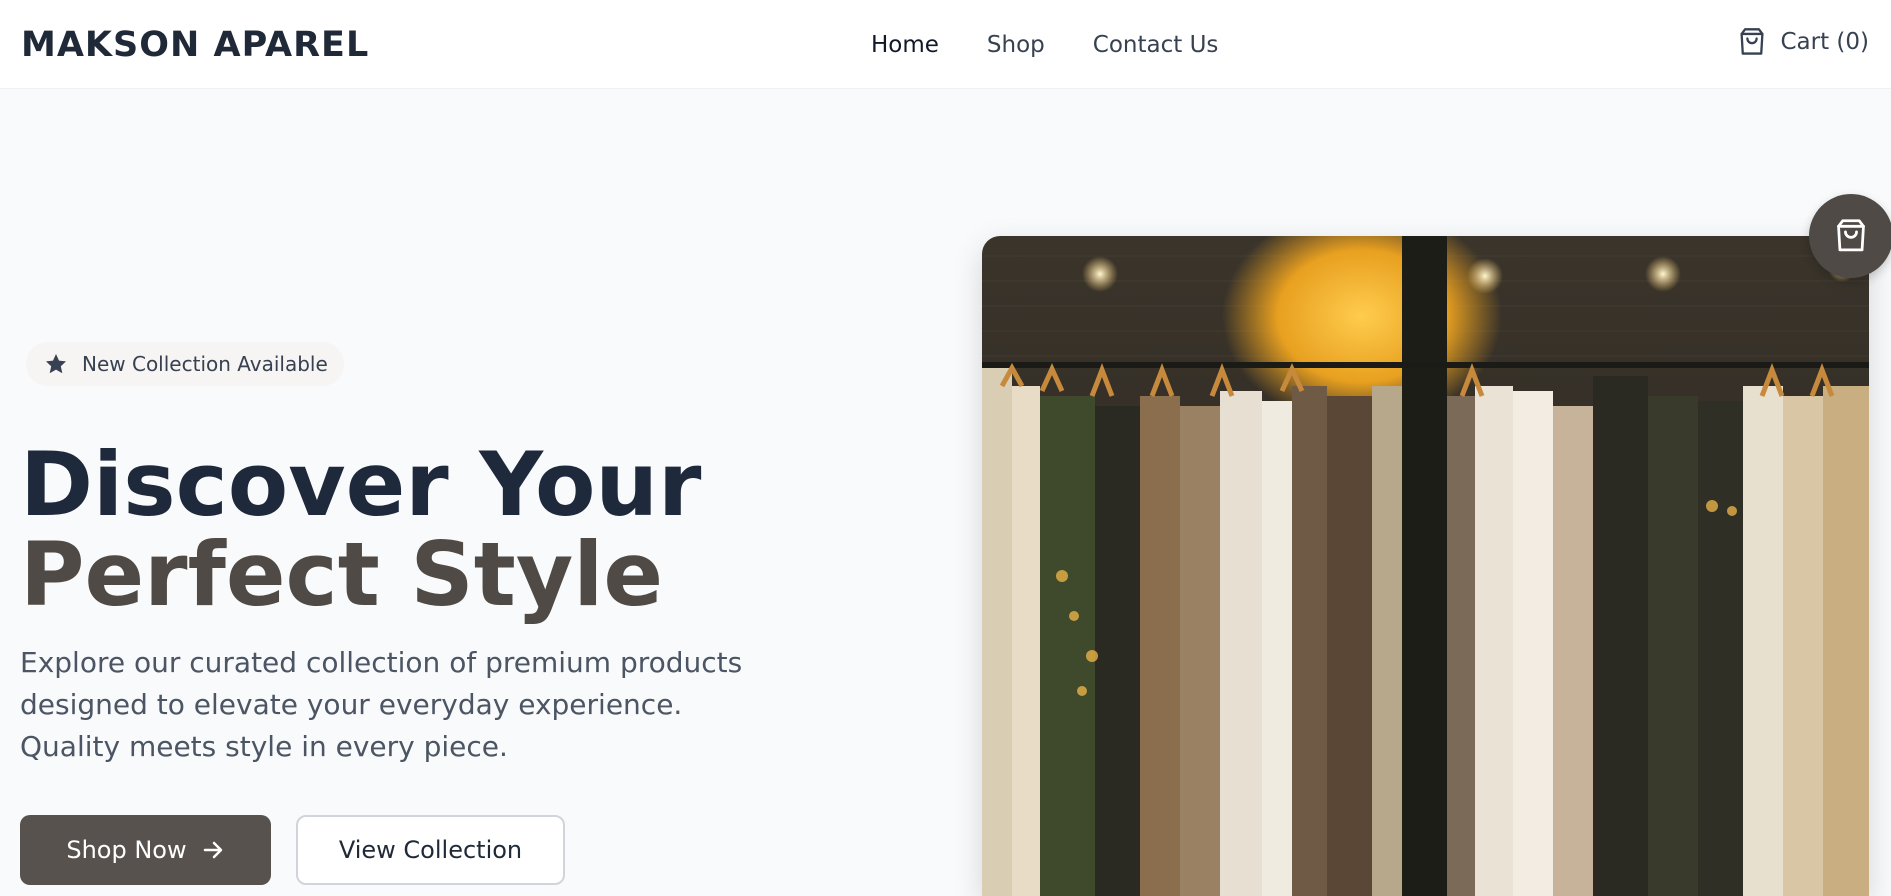 The width and height of the screenshot is (1891, 896). Describe the element at coordinates (361, 484) in the screenshot. I see `hero-title-line1: Discover Your` at that location.